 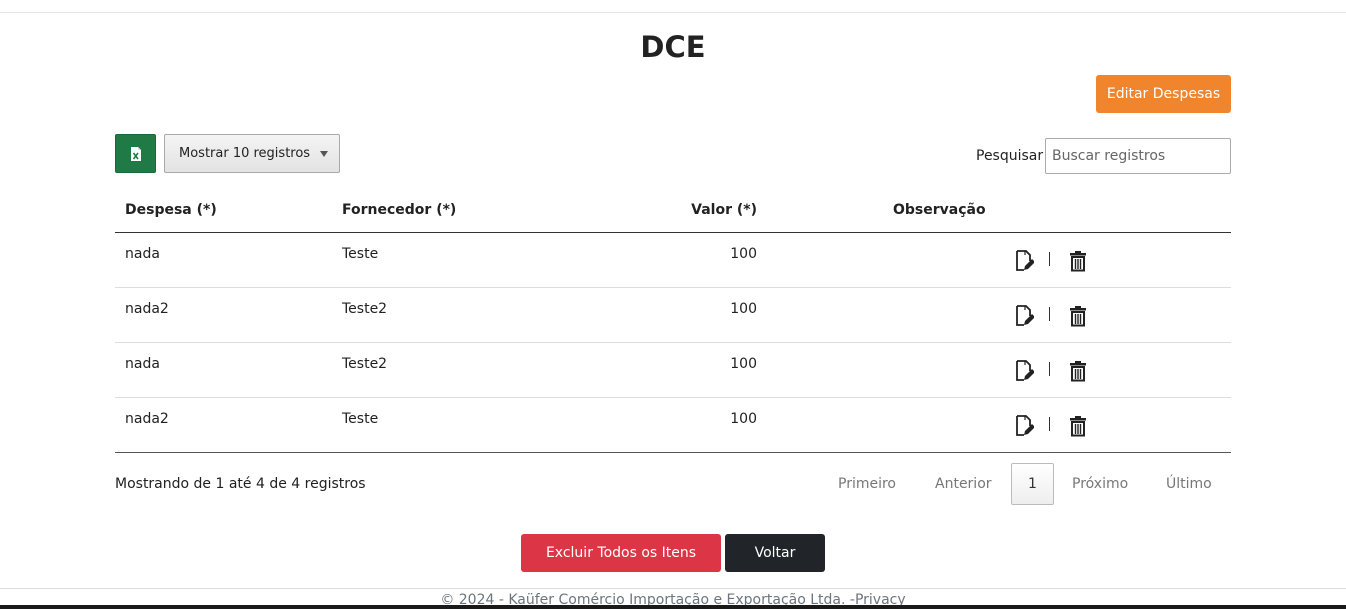 I want to click on search-input, so click(x=1138, y=156).